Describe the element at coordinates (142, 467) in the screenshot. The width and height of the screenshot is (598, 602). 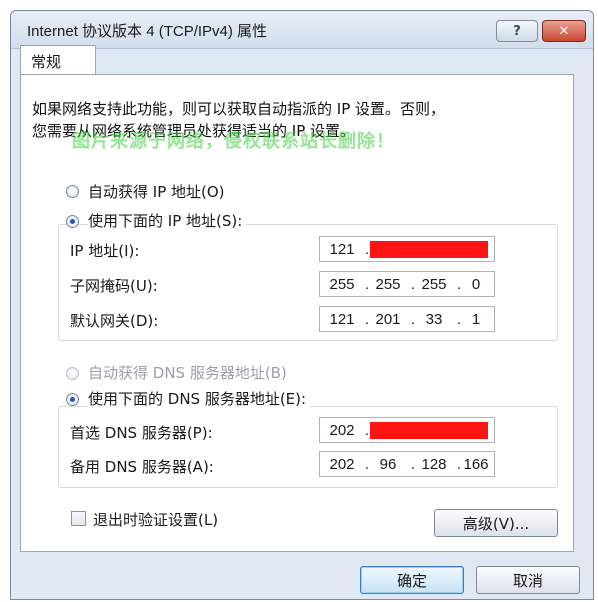
I see `alternate-dns-label: 备用 DNS 服务器(A):` at that location.